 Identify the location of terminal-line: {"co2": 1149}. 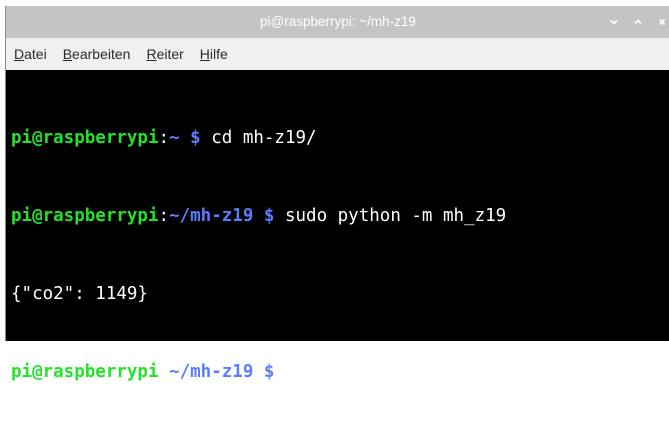
(340, 294).